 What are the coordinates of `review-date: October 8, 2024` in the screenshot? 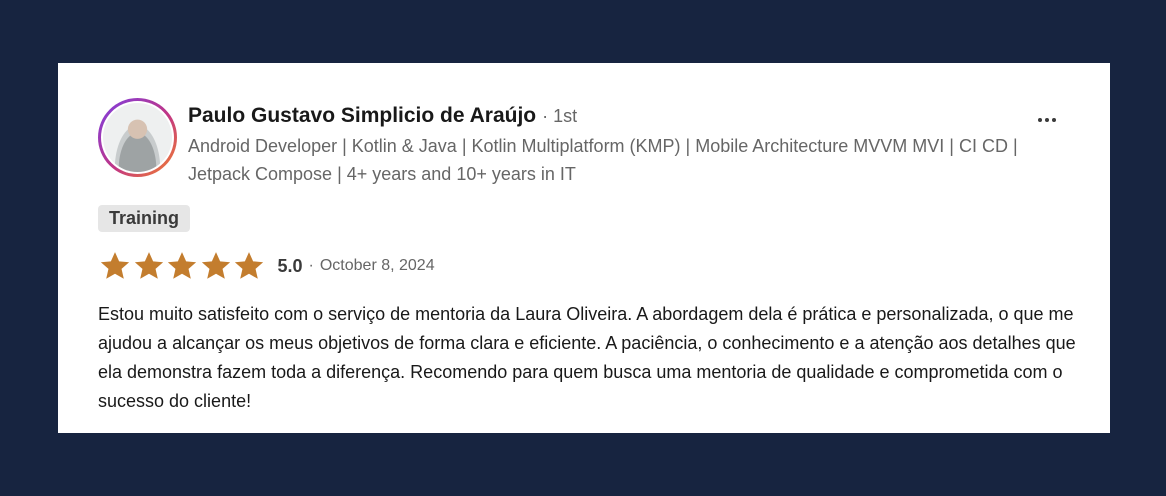 It's located at (377, 265).